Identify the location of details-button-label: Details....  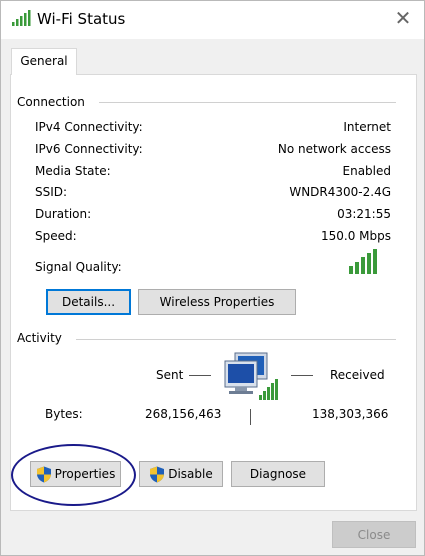
(88, 302).